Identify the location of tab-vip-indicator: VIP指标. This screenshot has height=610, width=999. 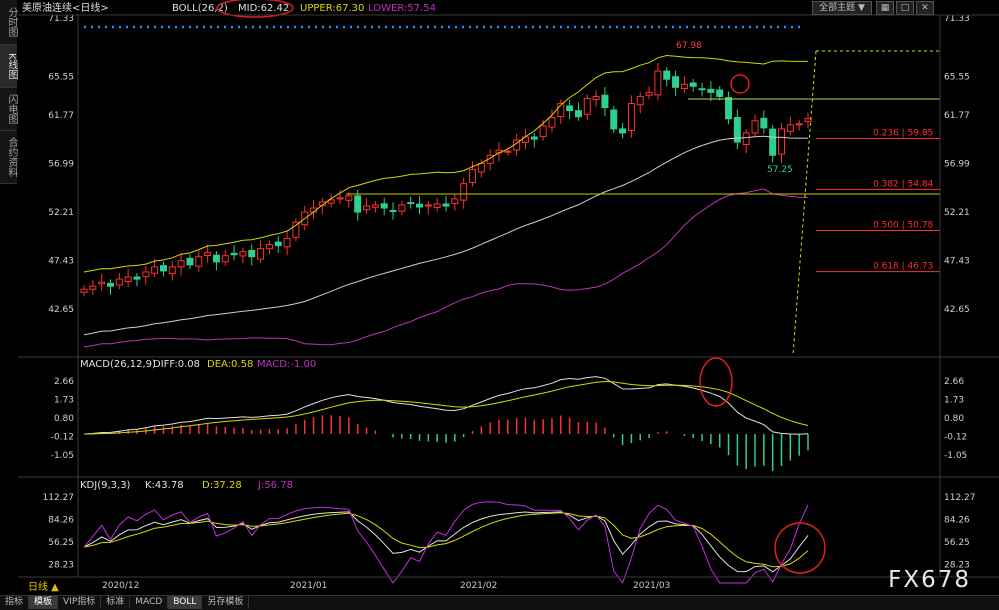
(80, 602).